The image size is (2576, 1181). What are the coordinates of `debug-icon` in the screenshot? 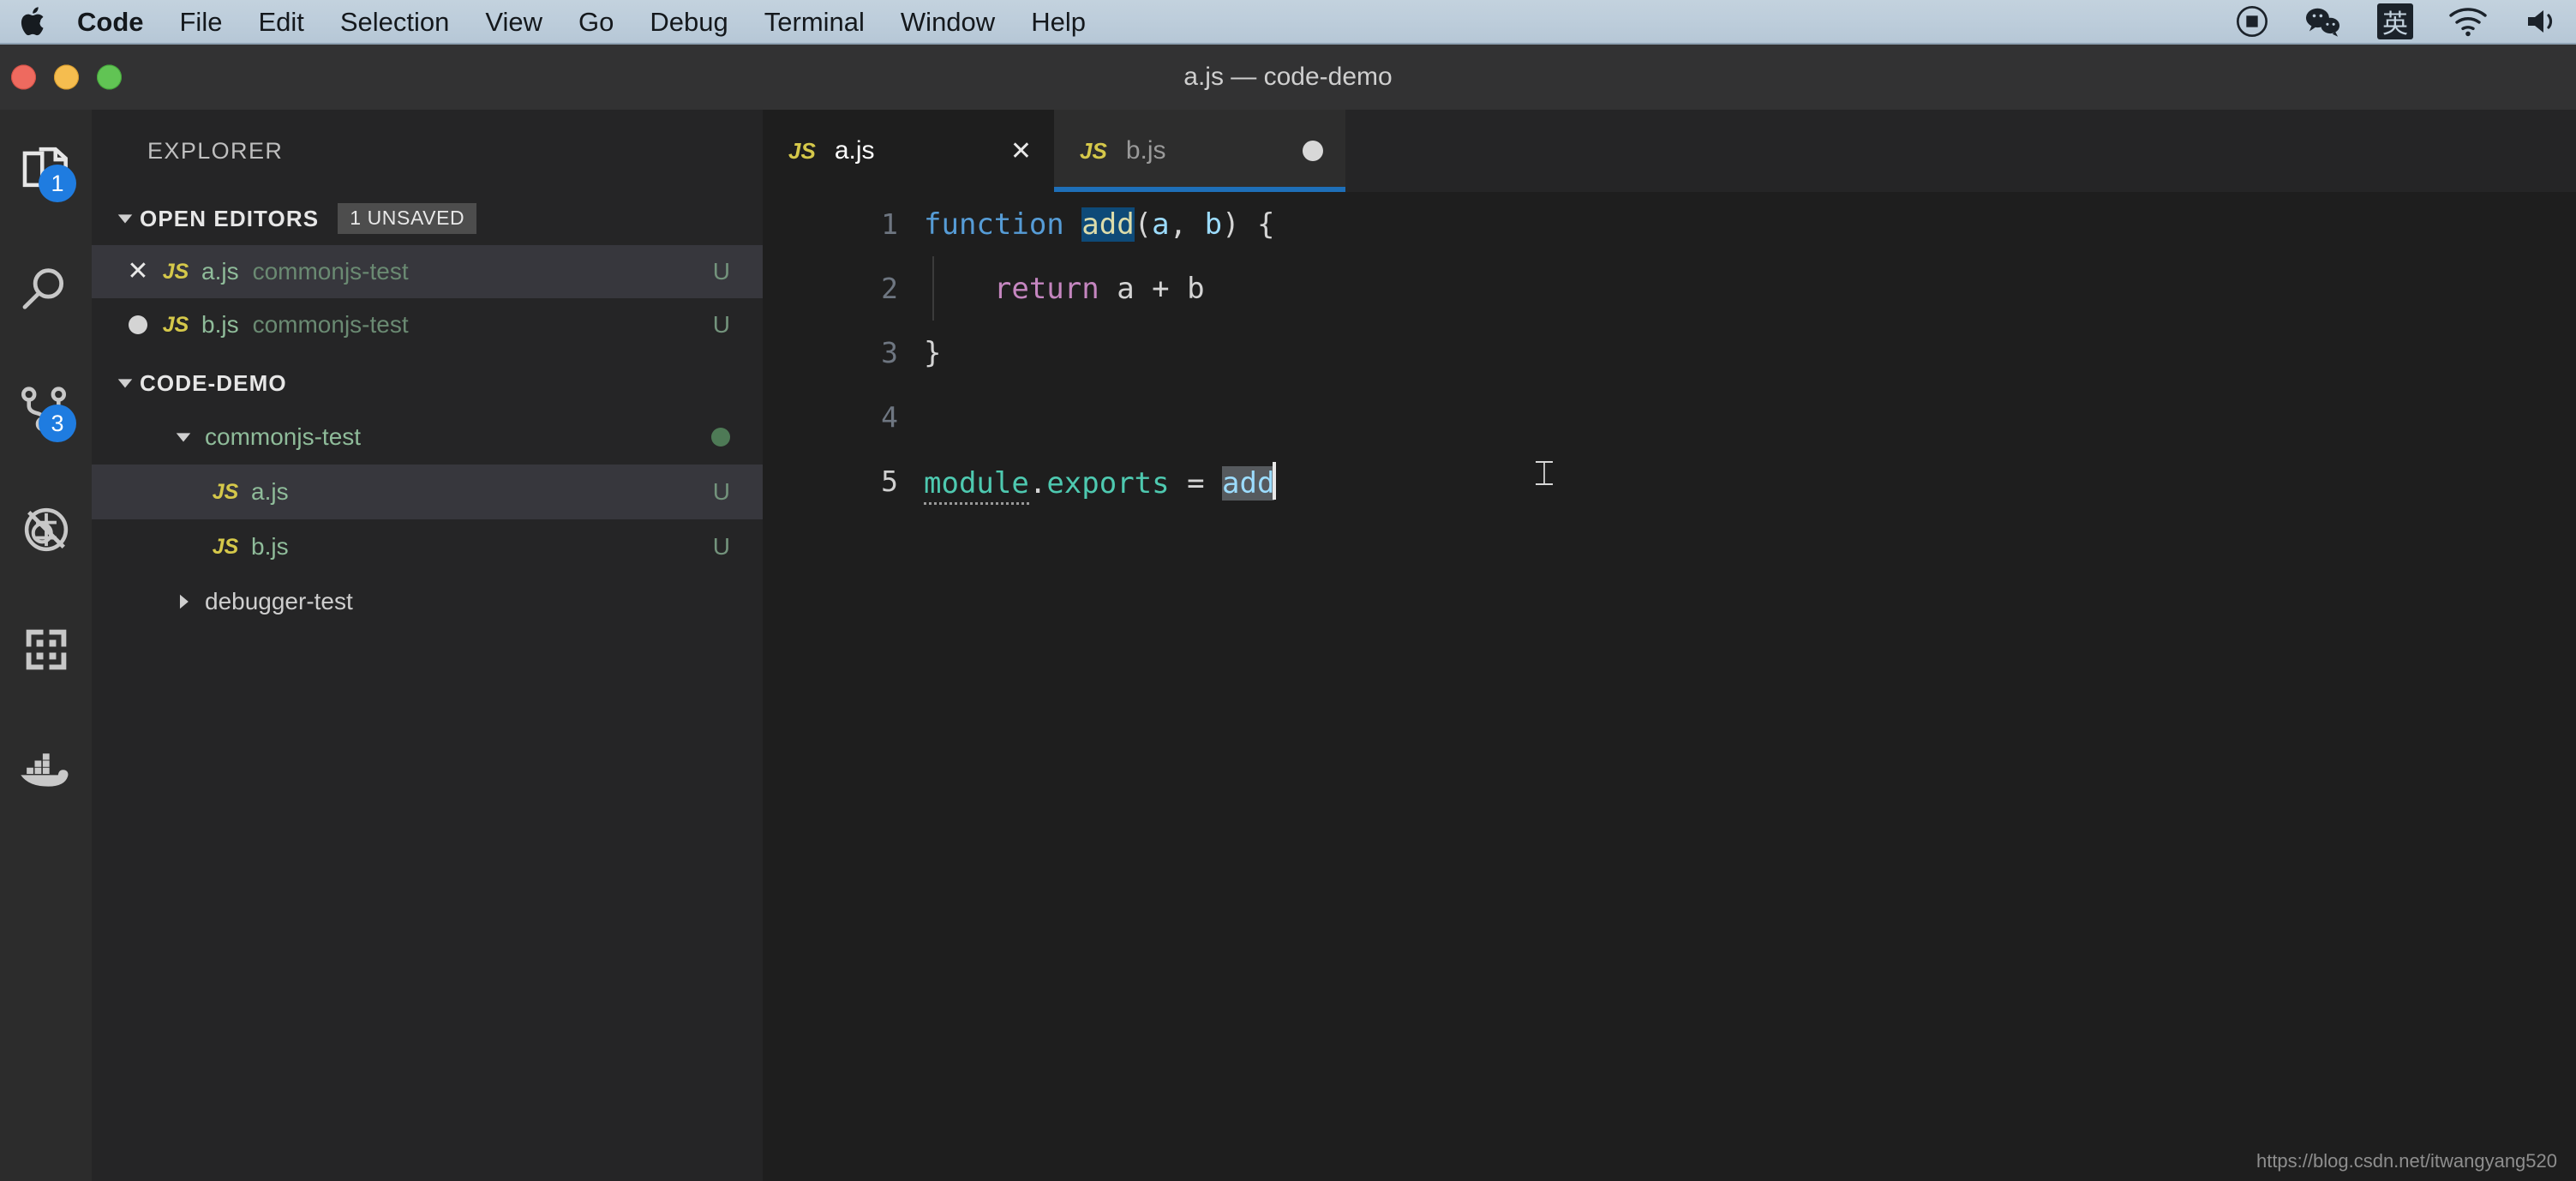 It's located at (46, 530).